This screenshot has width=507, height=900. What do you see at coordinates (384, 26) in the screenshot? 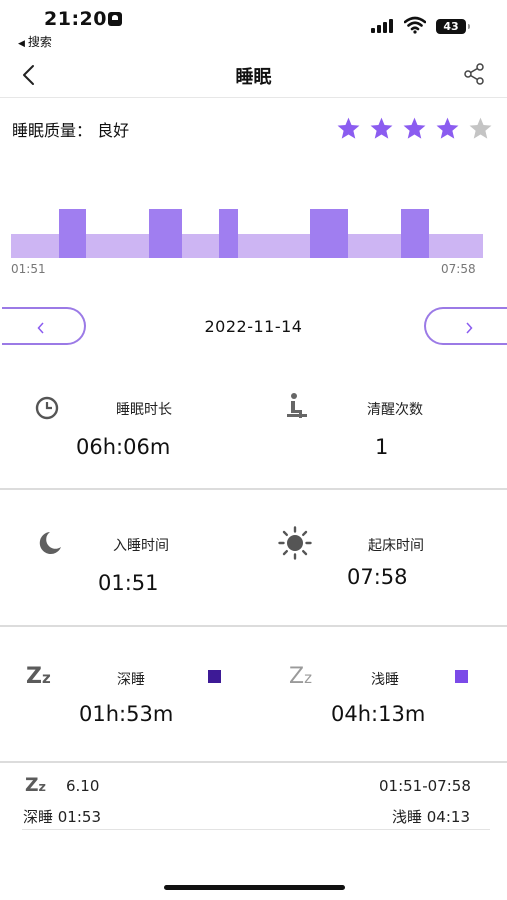
I see `signal-icon` at bounding box center [384, 26].